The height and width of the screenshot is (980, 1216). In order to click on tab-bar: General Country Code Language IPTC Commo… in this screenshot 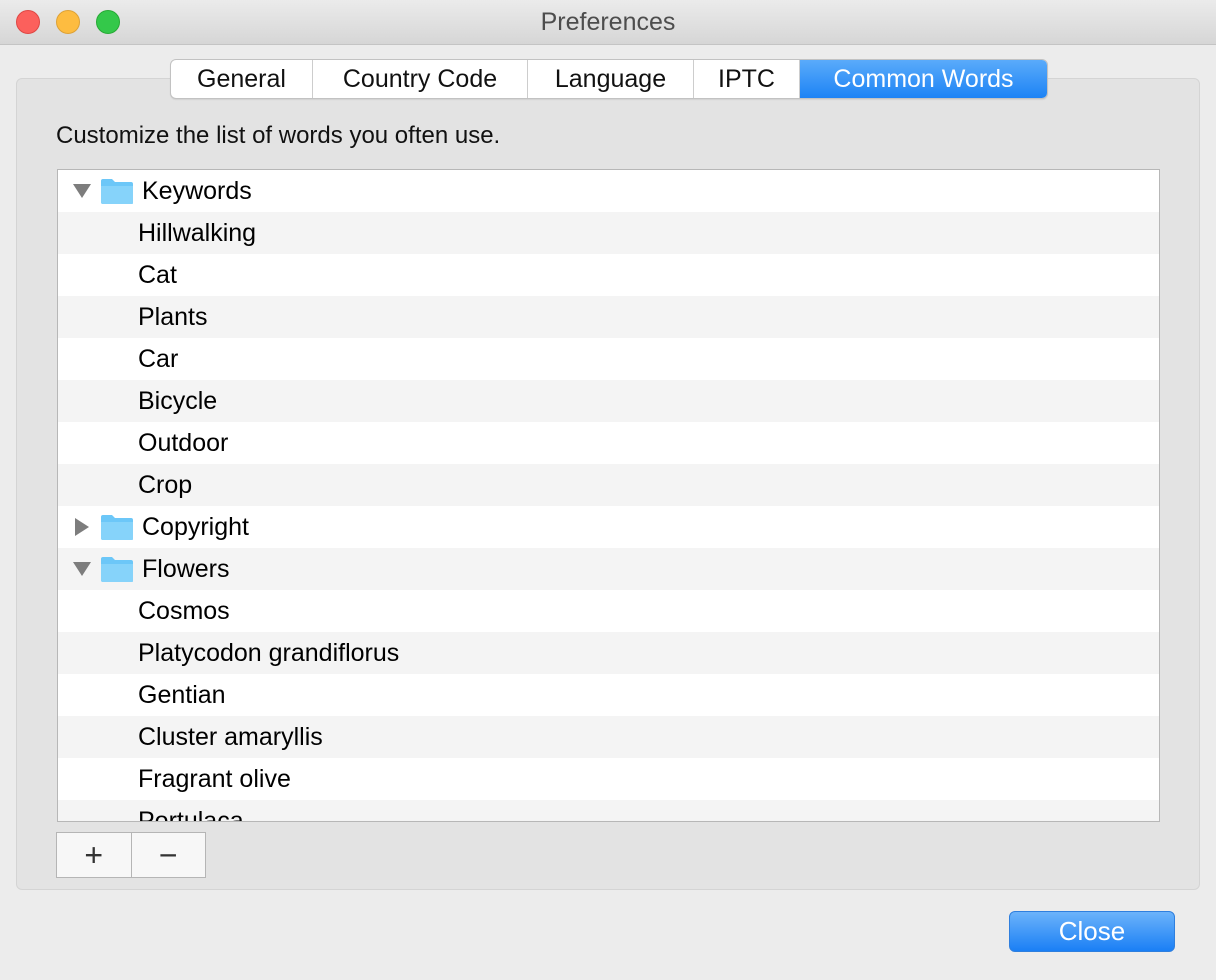, I will do `click(609, 79)`.